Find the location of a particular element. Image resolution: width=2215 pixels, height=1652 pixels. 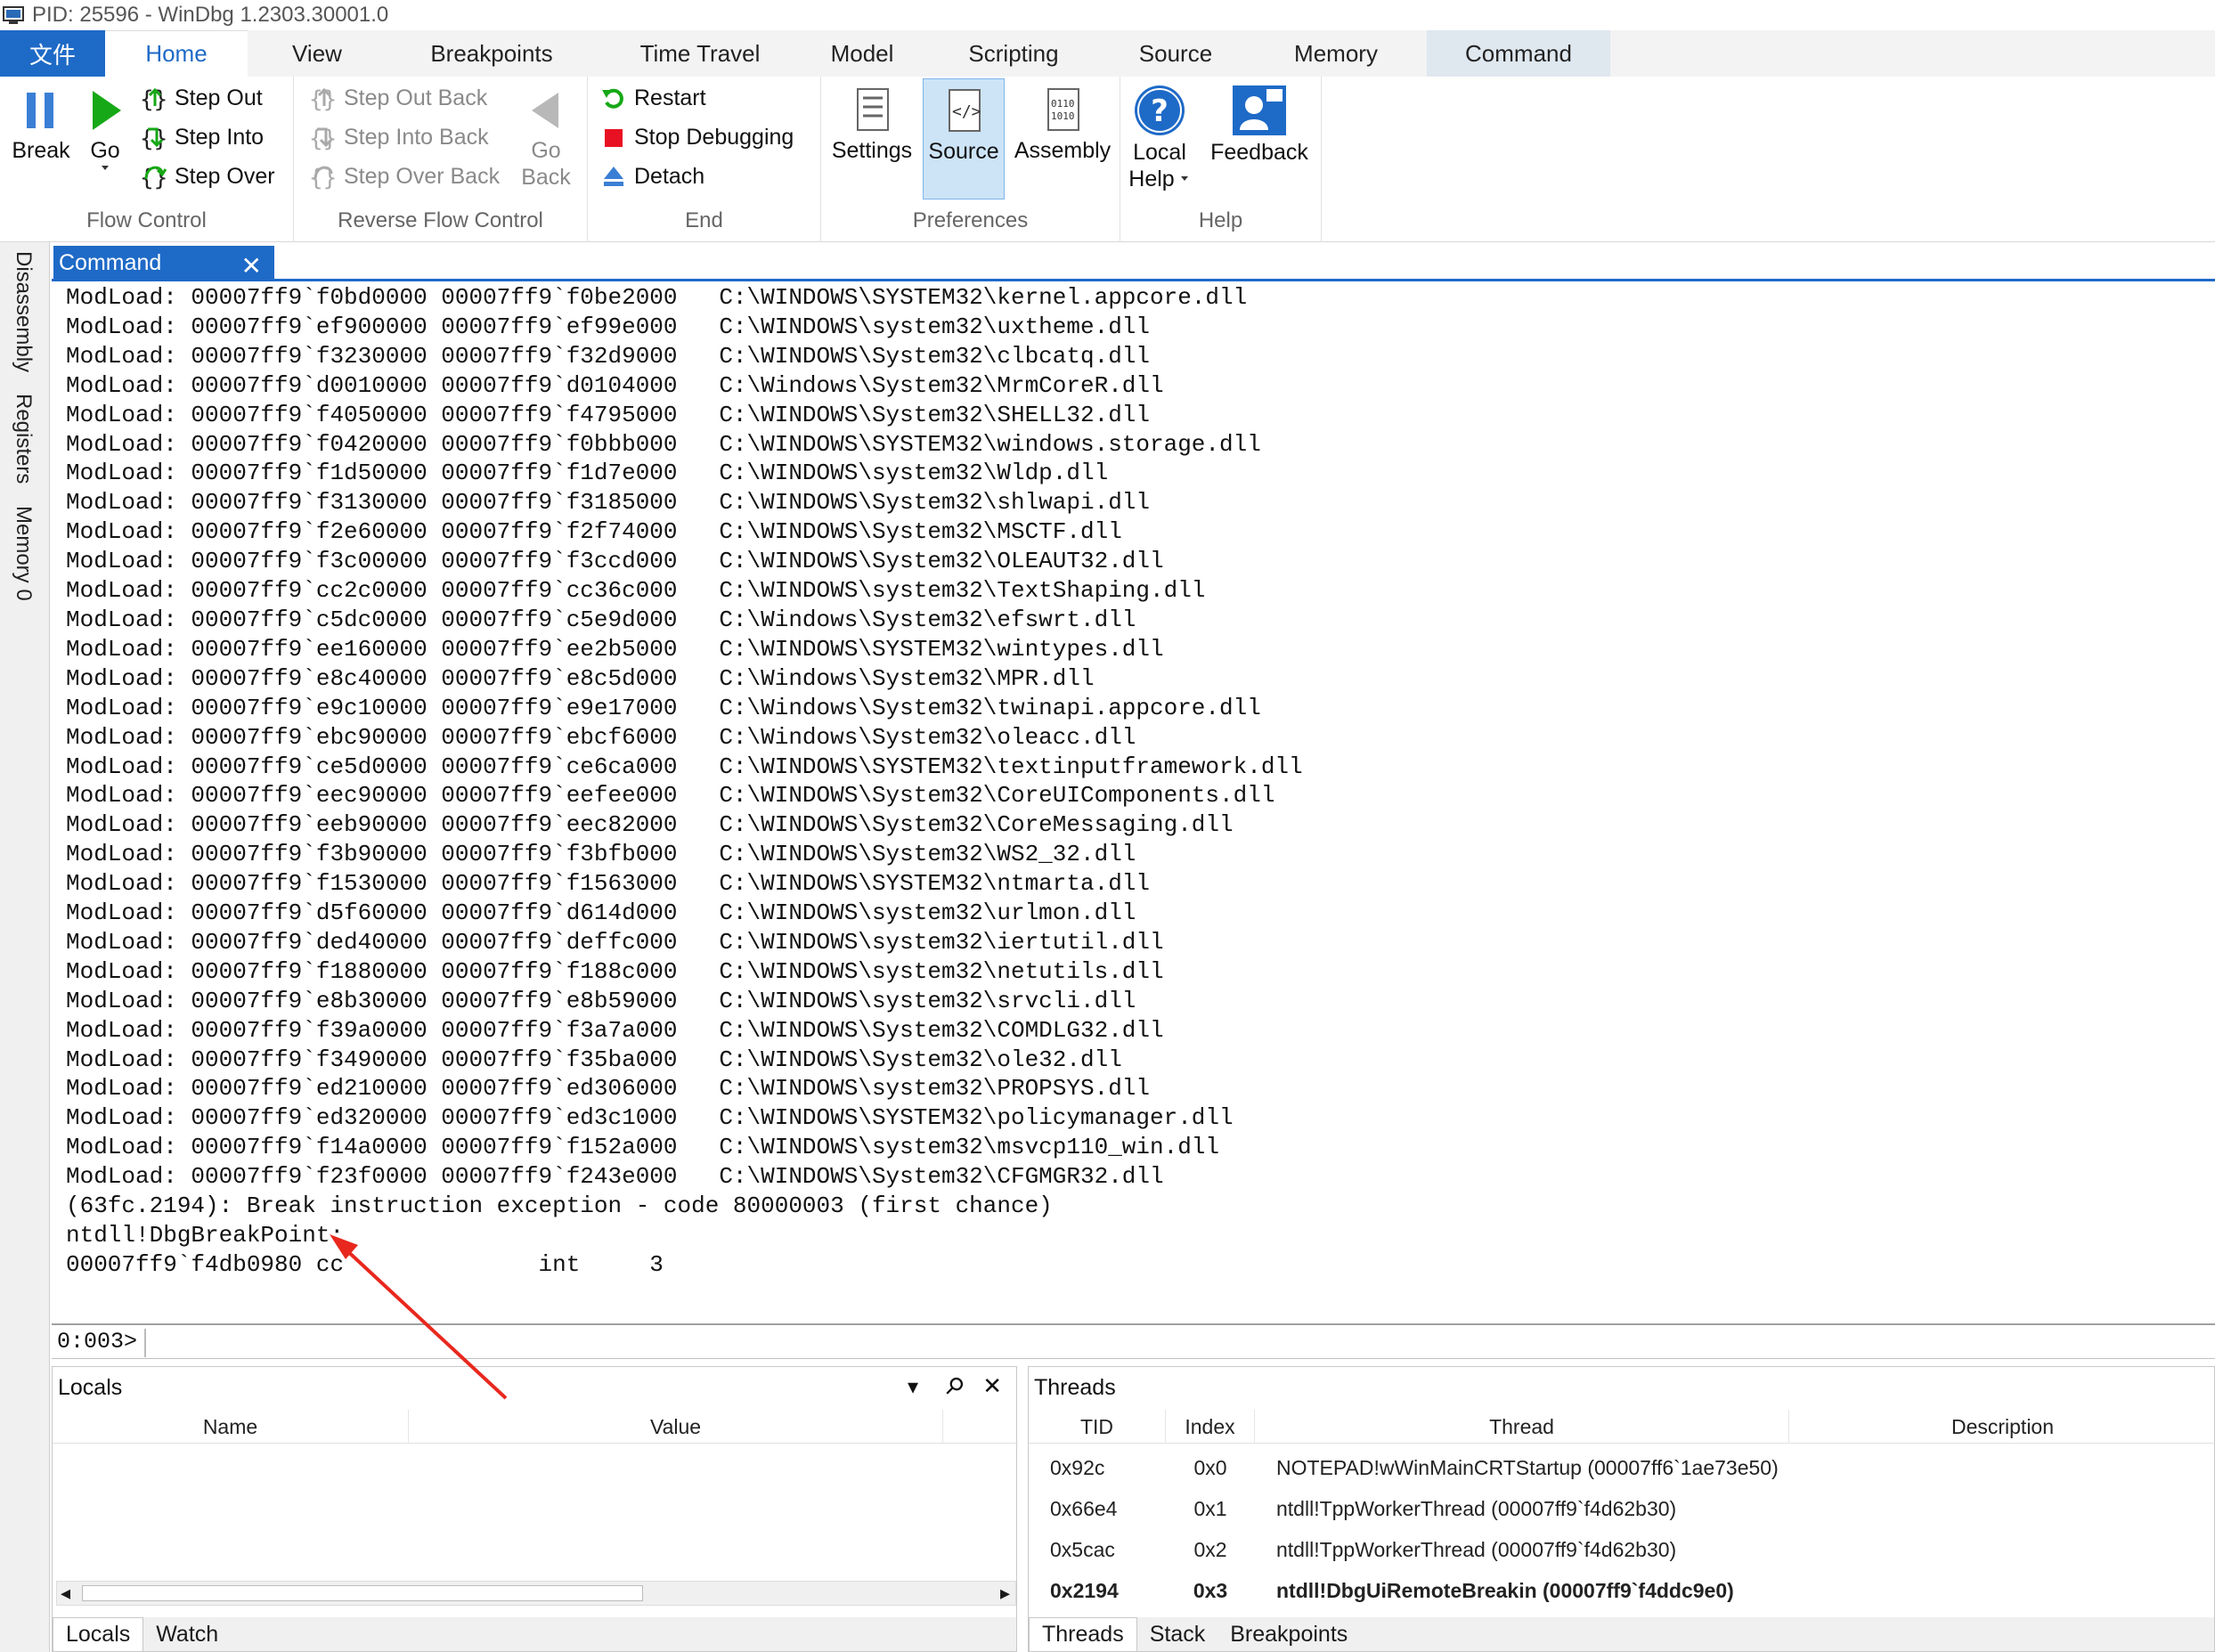

step-out-label: Step Out is located at coordinates (219, 97).